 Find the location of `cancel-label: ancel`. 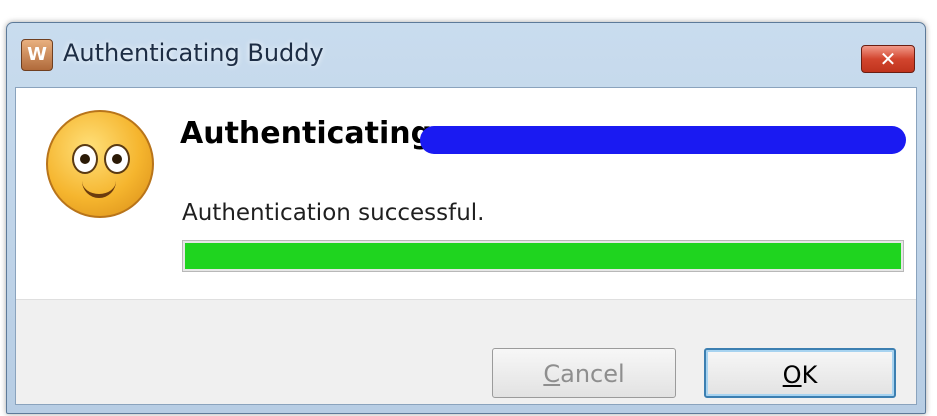

cancel-label: ancel is located at coordinates (592, 374).